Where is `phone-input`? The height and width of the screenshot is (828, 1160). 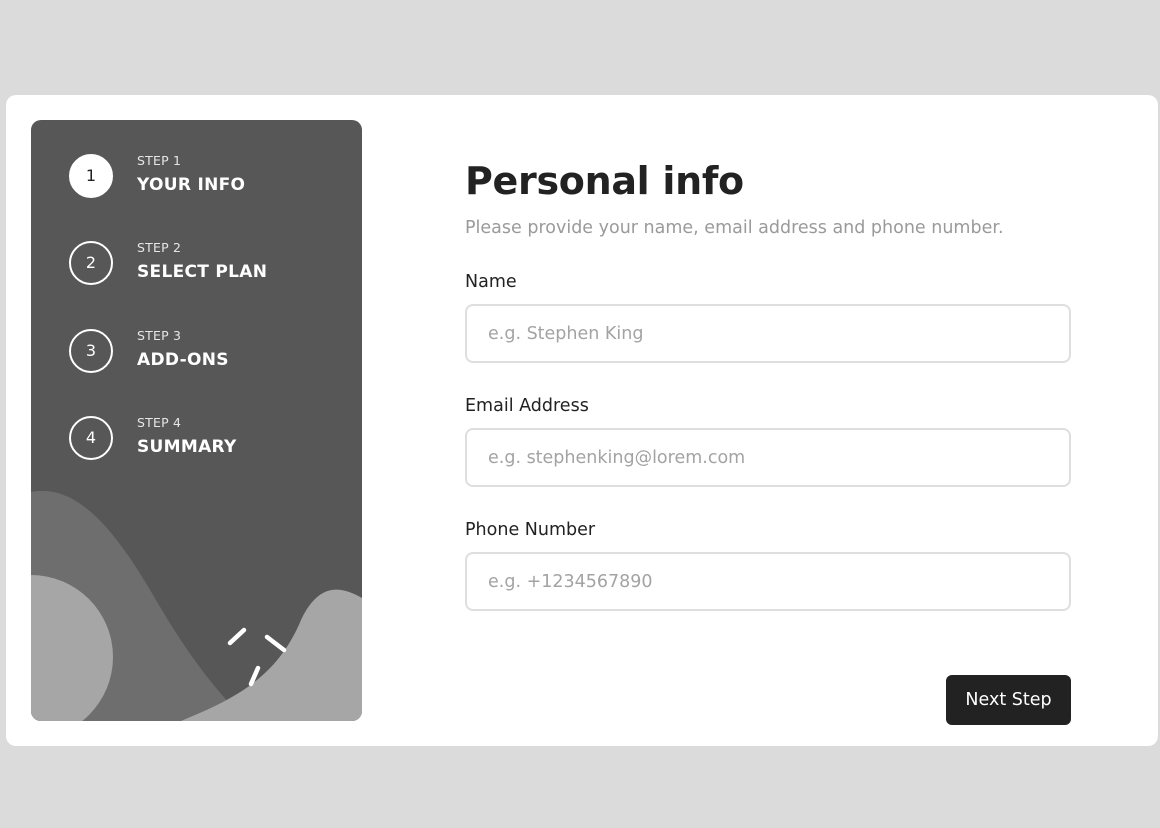 phone-input is located at coordinates (768, 581).